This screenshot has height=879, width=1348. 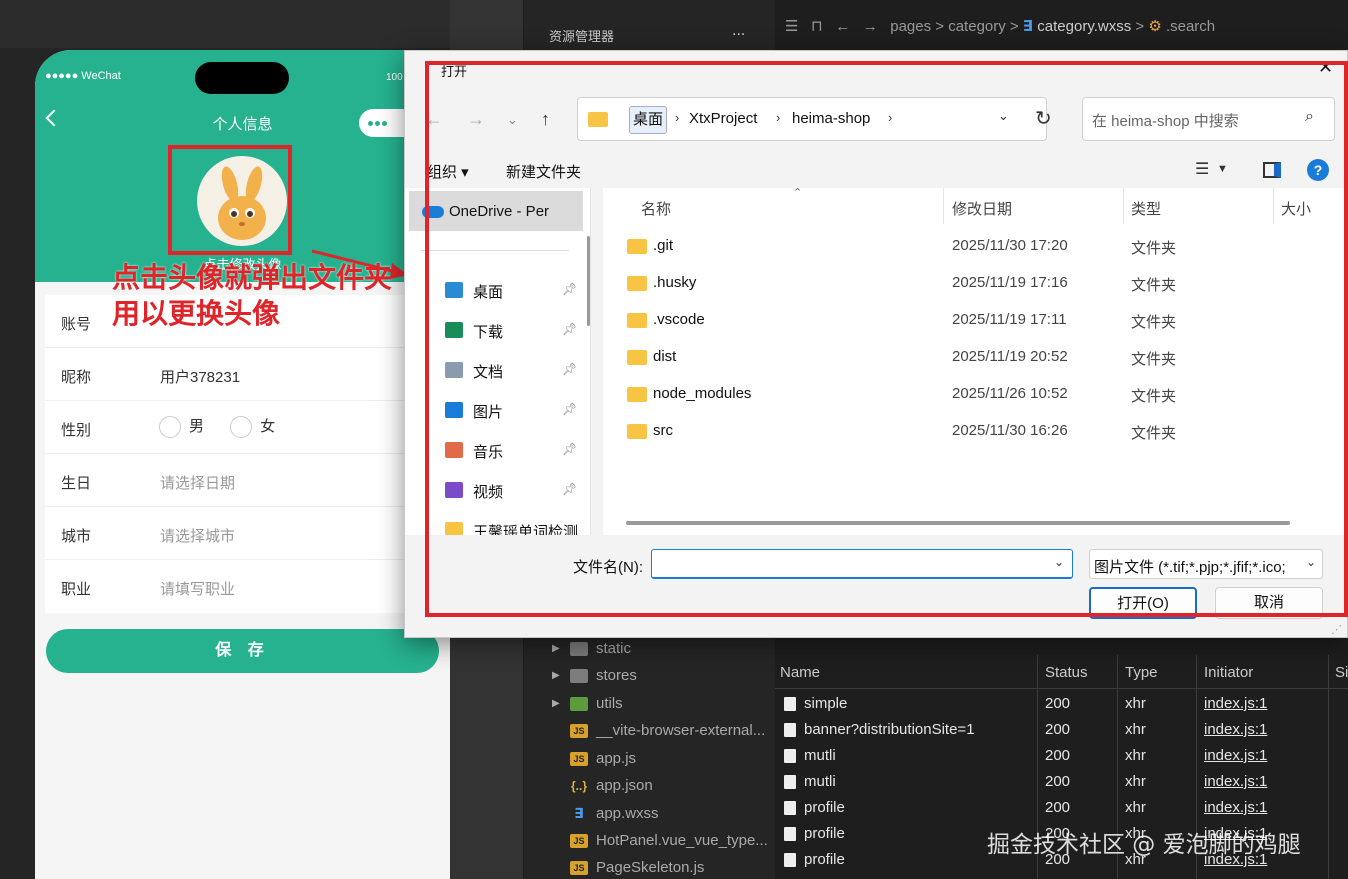 I want to click on organize-menu: 组织 ▾, so click(x=448, y=171).